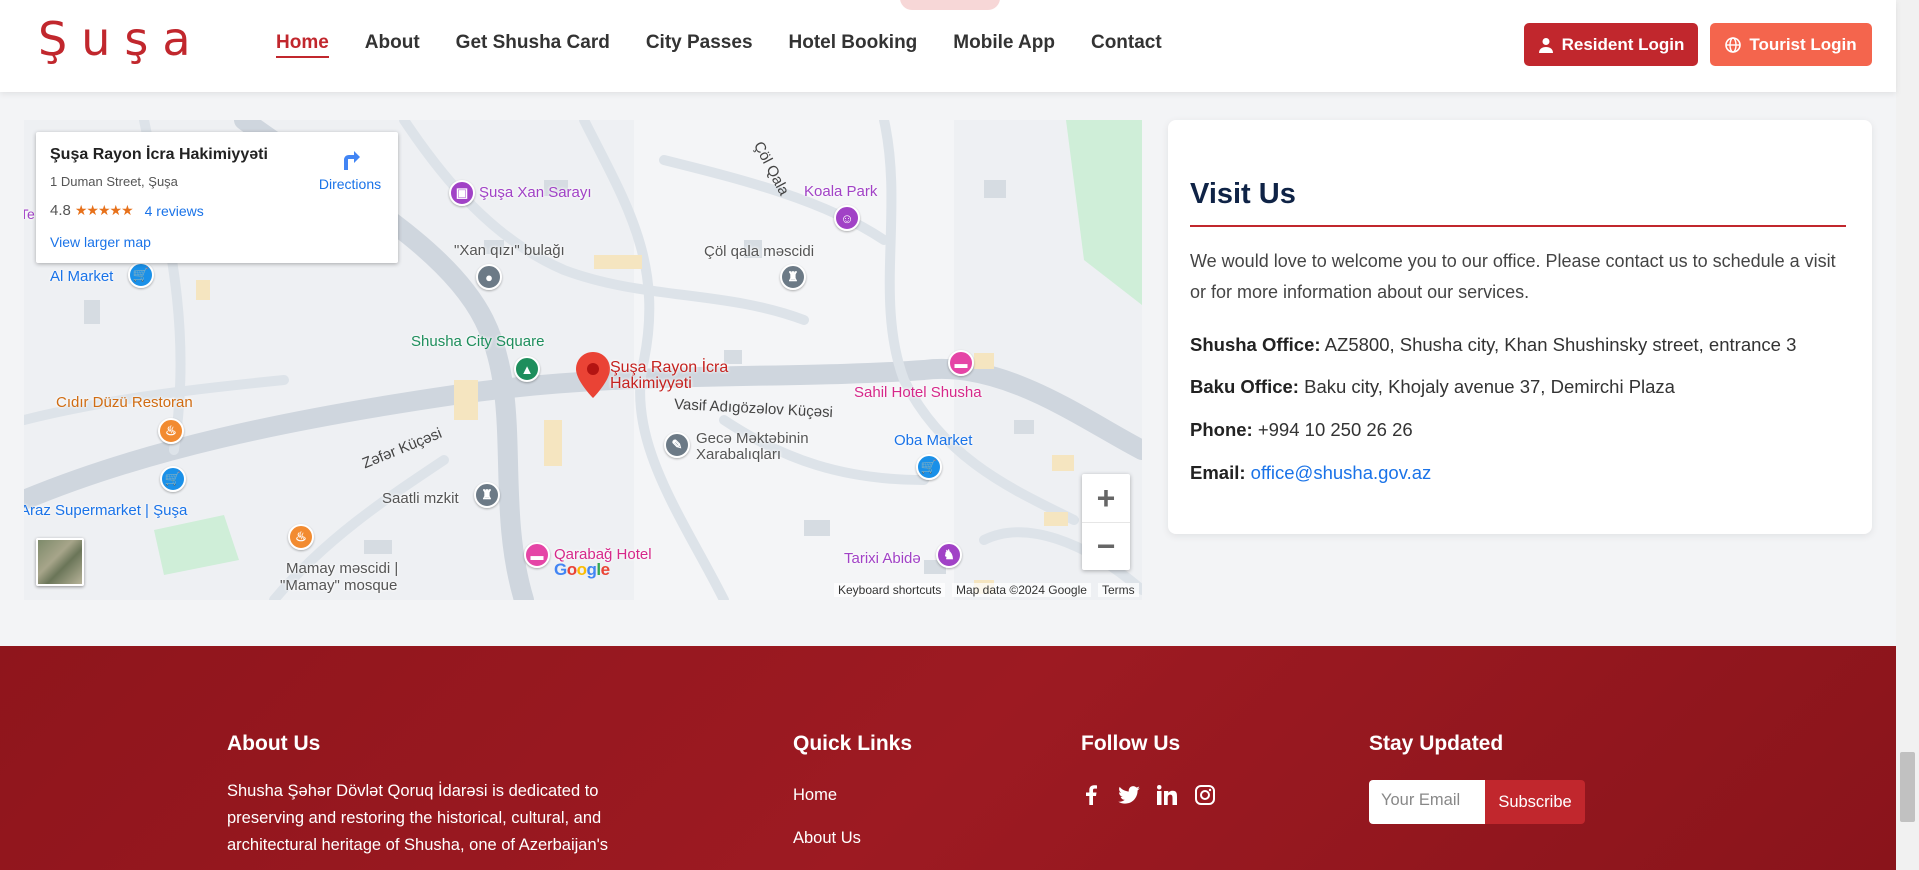 The height and width of the screenshot is (870, 1919). I want to click on nav-city-passes: City Passes, so click(699, 44).